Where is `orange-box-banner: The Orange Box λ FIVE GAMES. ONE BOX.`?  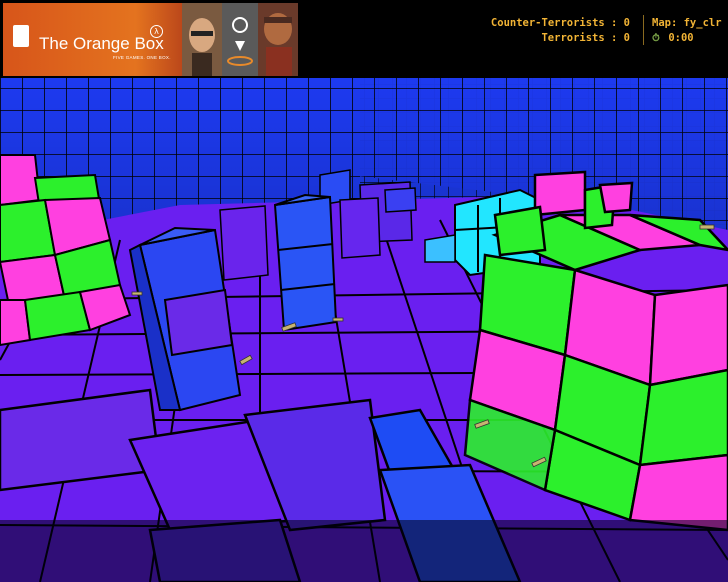 orange-box-banner: The Orange Box λ FIVE GAMES. ONE BOX. is located at coordinates (150, 39).